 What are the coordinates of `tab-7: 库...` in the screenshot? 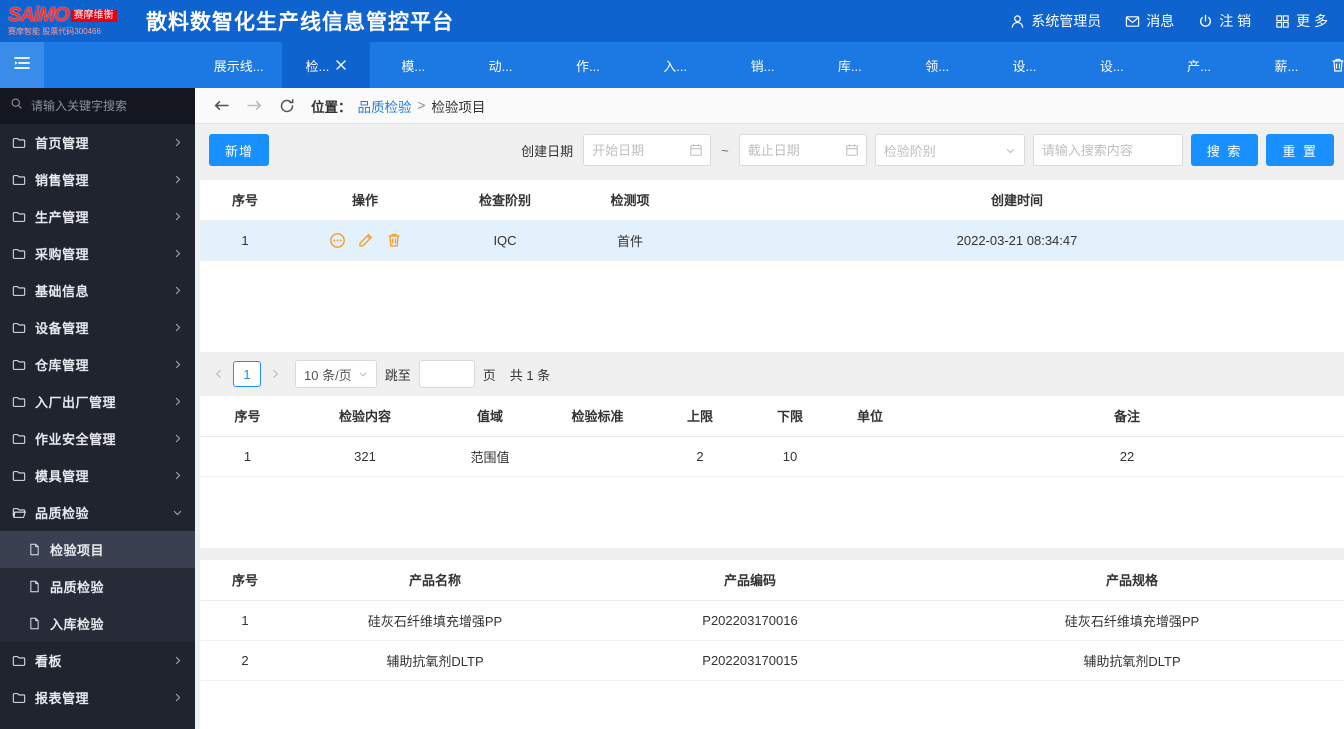 It's located at (849, 65).